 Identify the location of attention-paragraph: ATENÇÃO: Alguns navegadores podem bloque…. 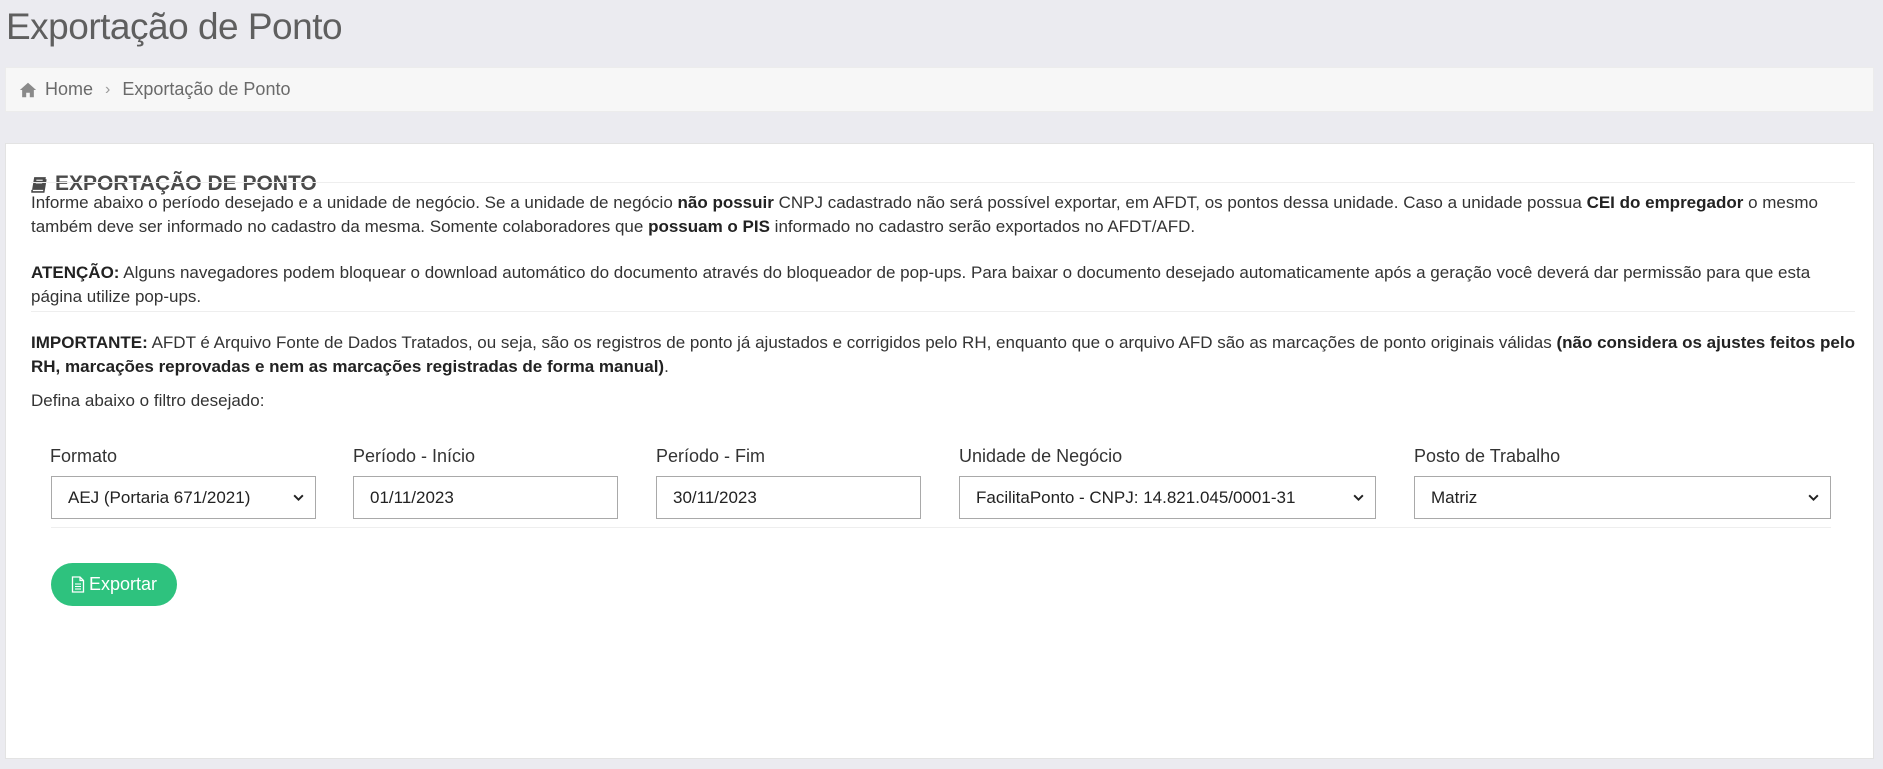
(946, 284).